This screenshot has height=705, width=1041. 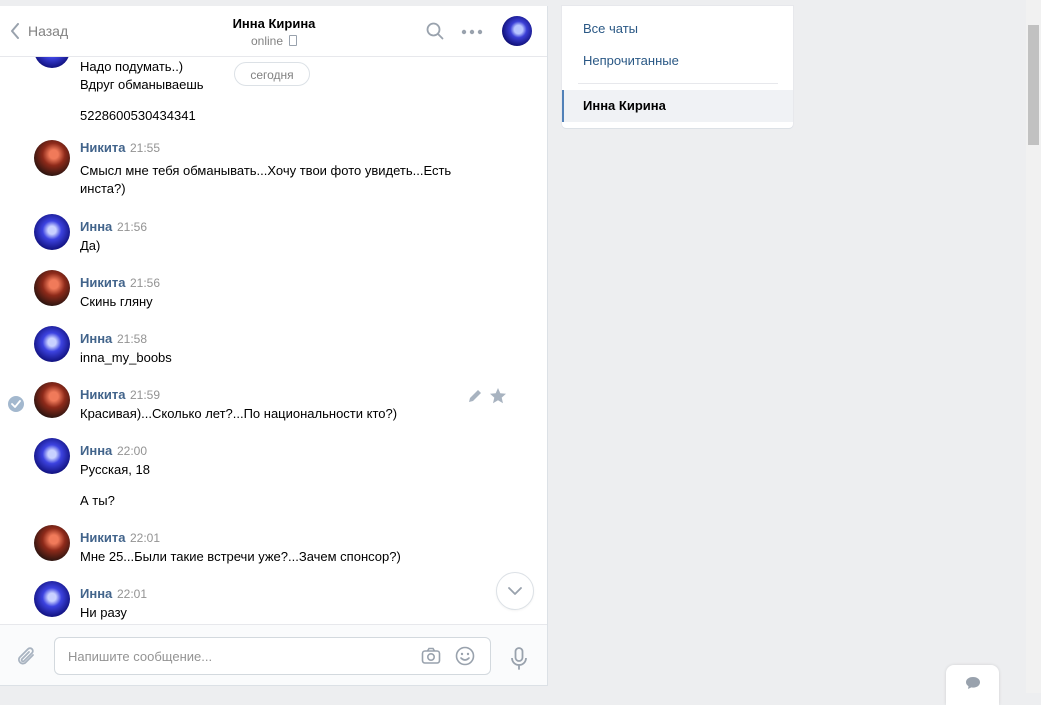 I want to click on chevron-down-icon, so click(x=515, y=591).